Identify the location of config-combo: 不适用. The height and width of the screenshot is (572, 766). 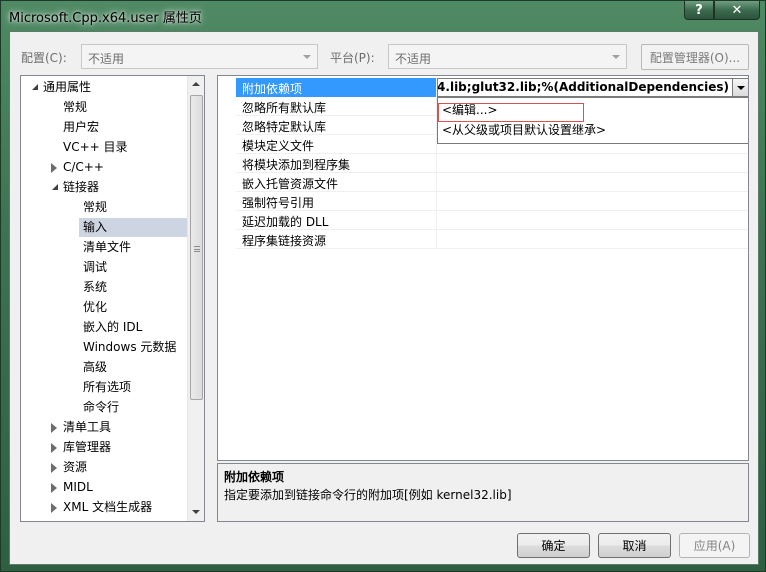
(199, 56).